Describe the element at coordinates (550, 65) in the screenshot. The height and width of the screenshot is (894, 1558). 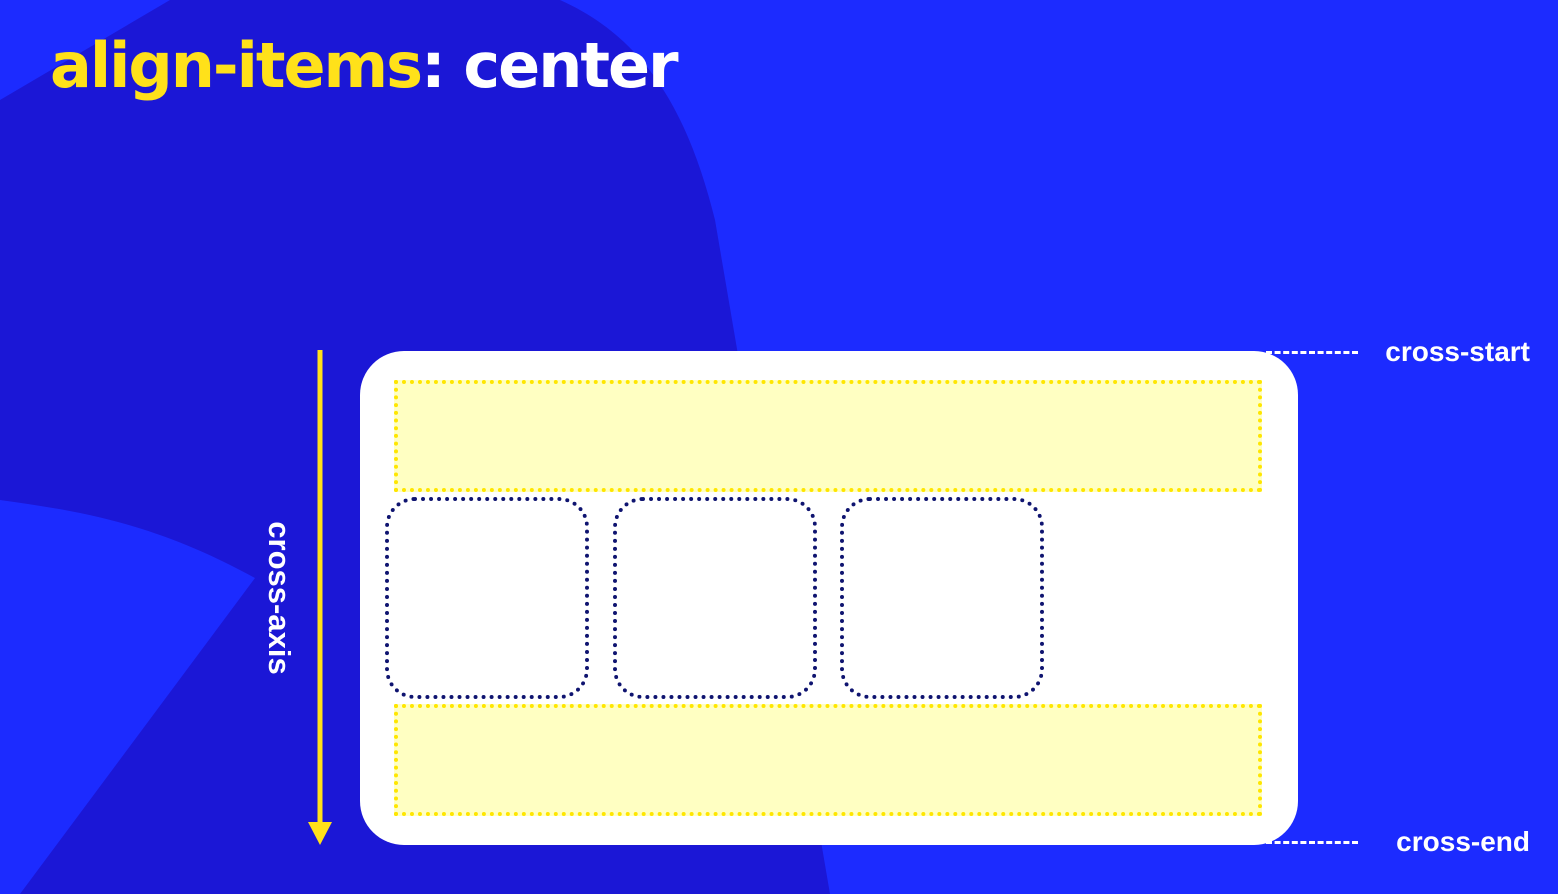
I see `title-value: : center` at that location.